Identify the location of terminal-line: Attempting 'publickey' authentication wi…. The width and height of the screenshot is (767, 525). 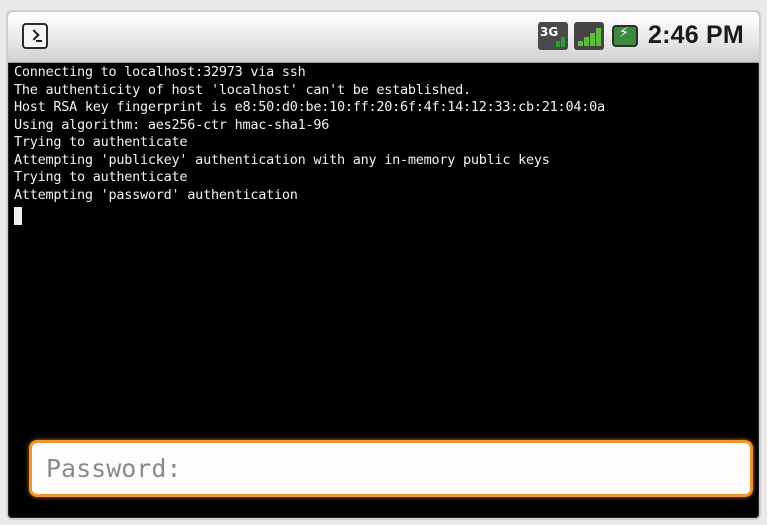
(282, 159).